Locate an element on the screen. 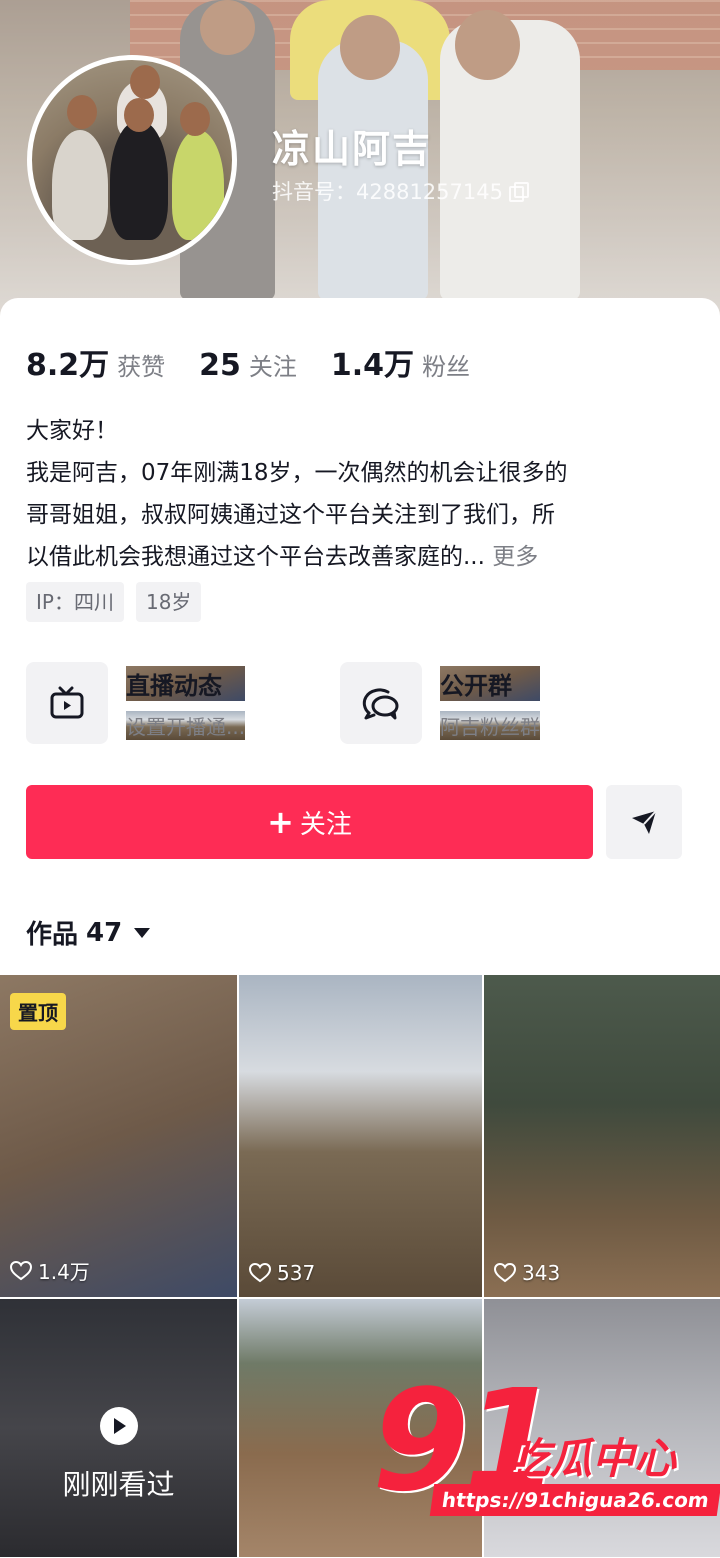 The height and width of the screenshot is (1558, 720). send-message-button is located at coordinates (644, 822).